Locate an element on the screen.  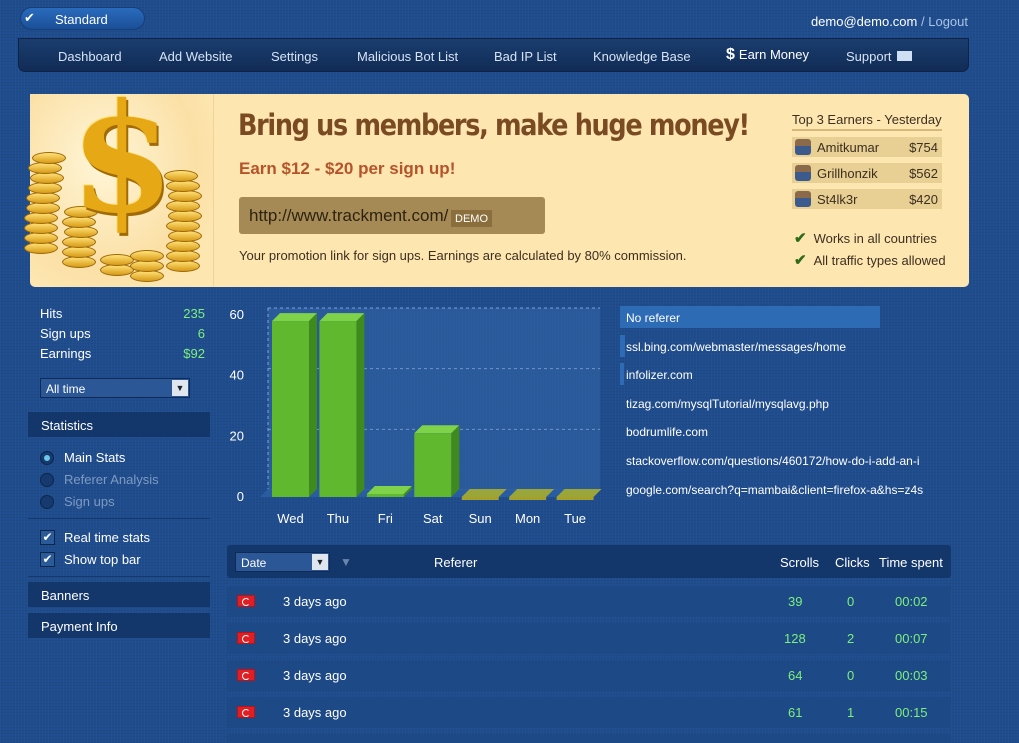
table-row: 3 days ago 64 0 00:03 is located at coordinates (589, 675).